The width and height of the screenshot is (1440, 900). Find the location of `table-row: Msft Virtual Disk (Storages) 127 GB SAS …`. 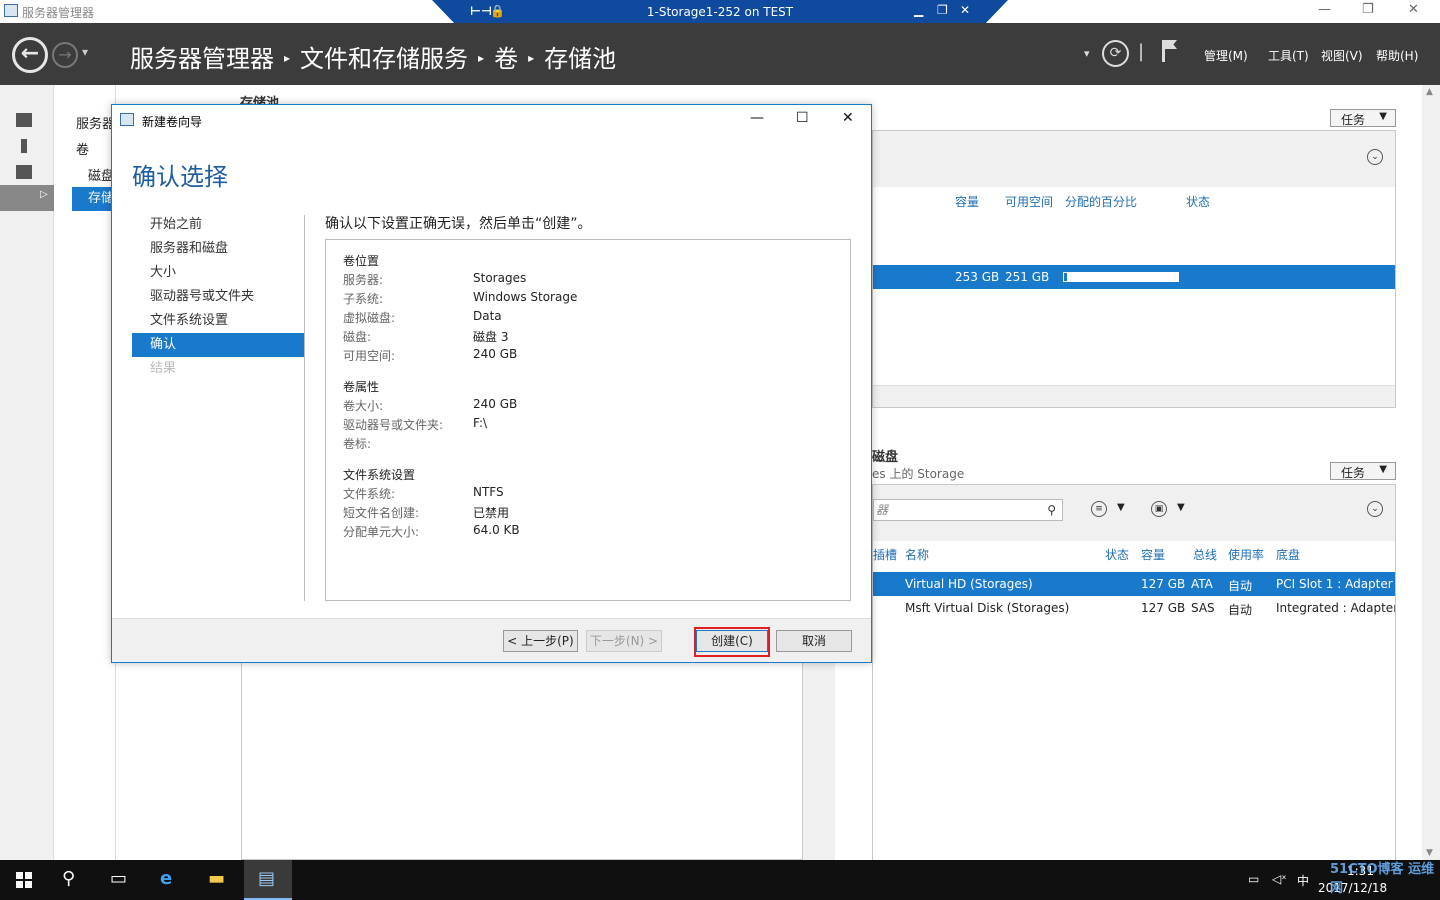

table-row: Msft Virtual Disk (Storages) 127 GB SAS … is located at coordinates (1134, 608).